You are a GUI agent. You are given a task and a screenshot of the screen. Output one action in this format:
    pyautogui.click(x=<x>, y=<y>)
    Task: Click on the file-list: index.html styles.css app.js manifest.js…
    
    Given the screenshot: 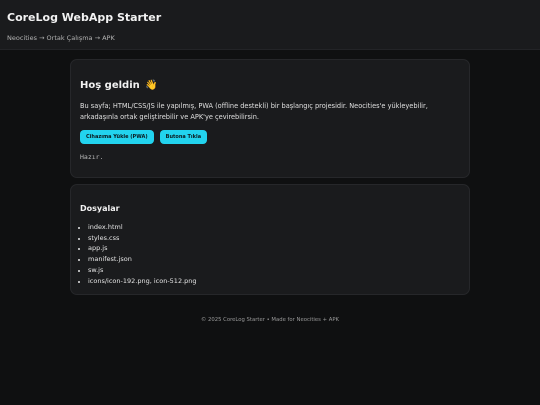 What is the action you would take?
    pyautogui.click(x=138, y=254)
    